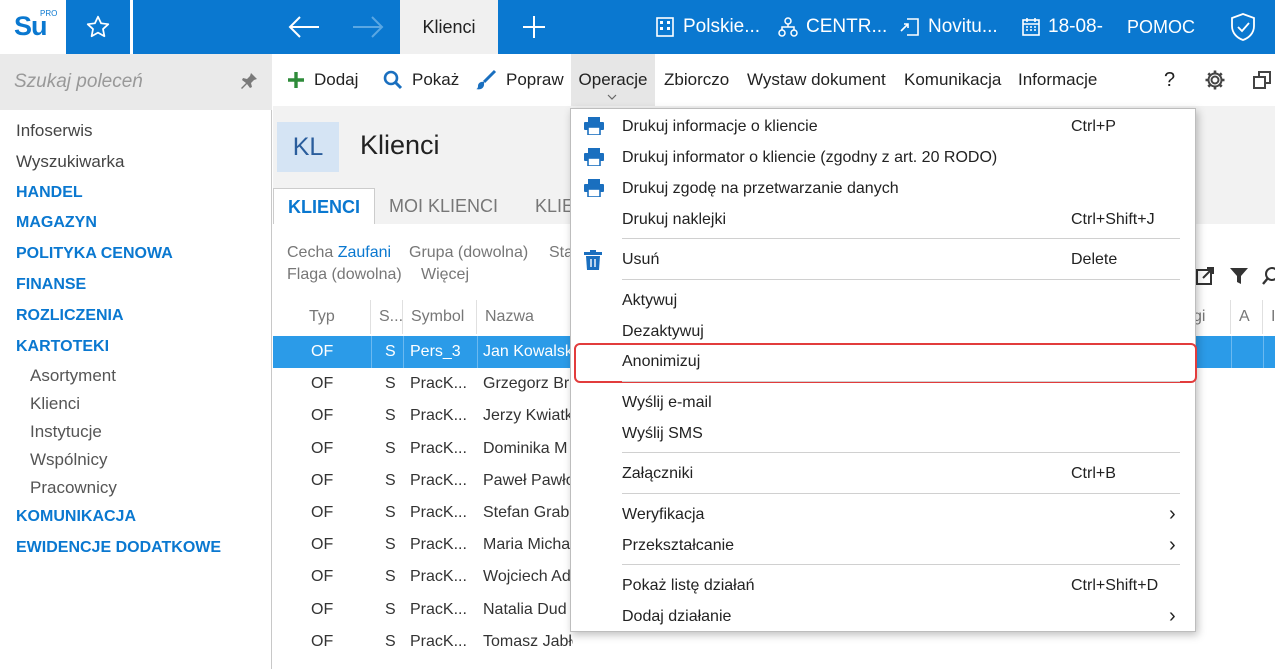  Describe the element at coordinates (136, 432) in the screenshot. I see `sidebar-item-instytucje: Instytucje` at that location.